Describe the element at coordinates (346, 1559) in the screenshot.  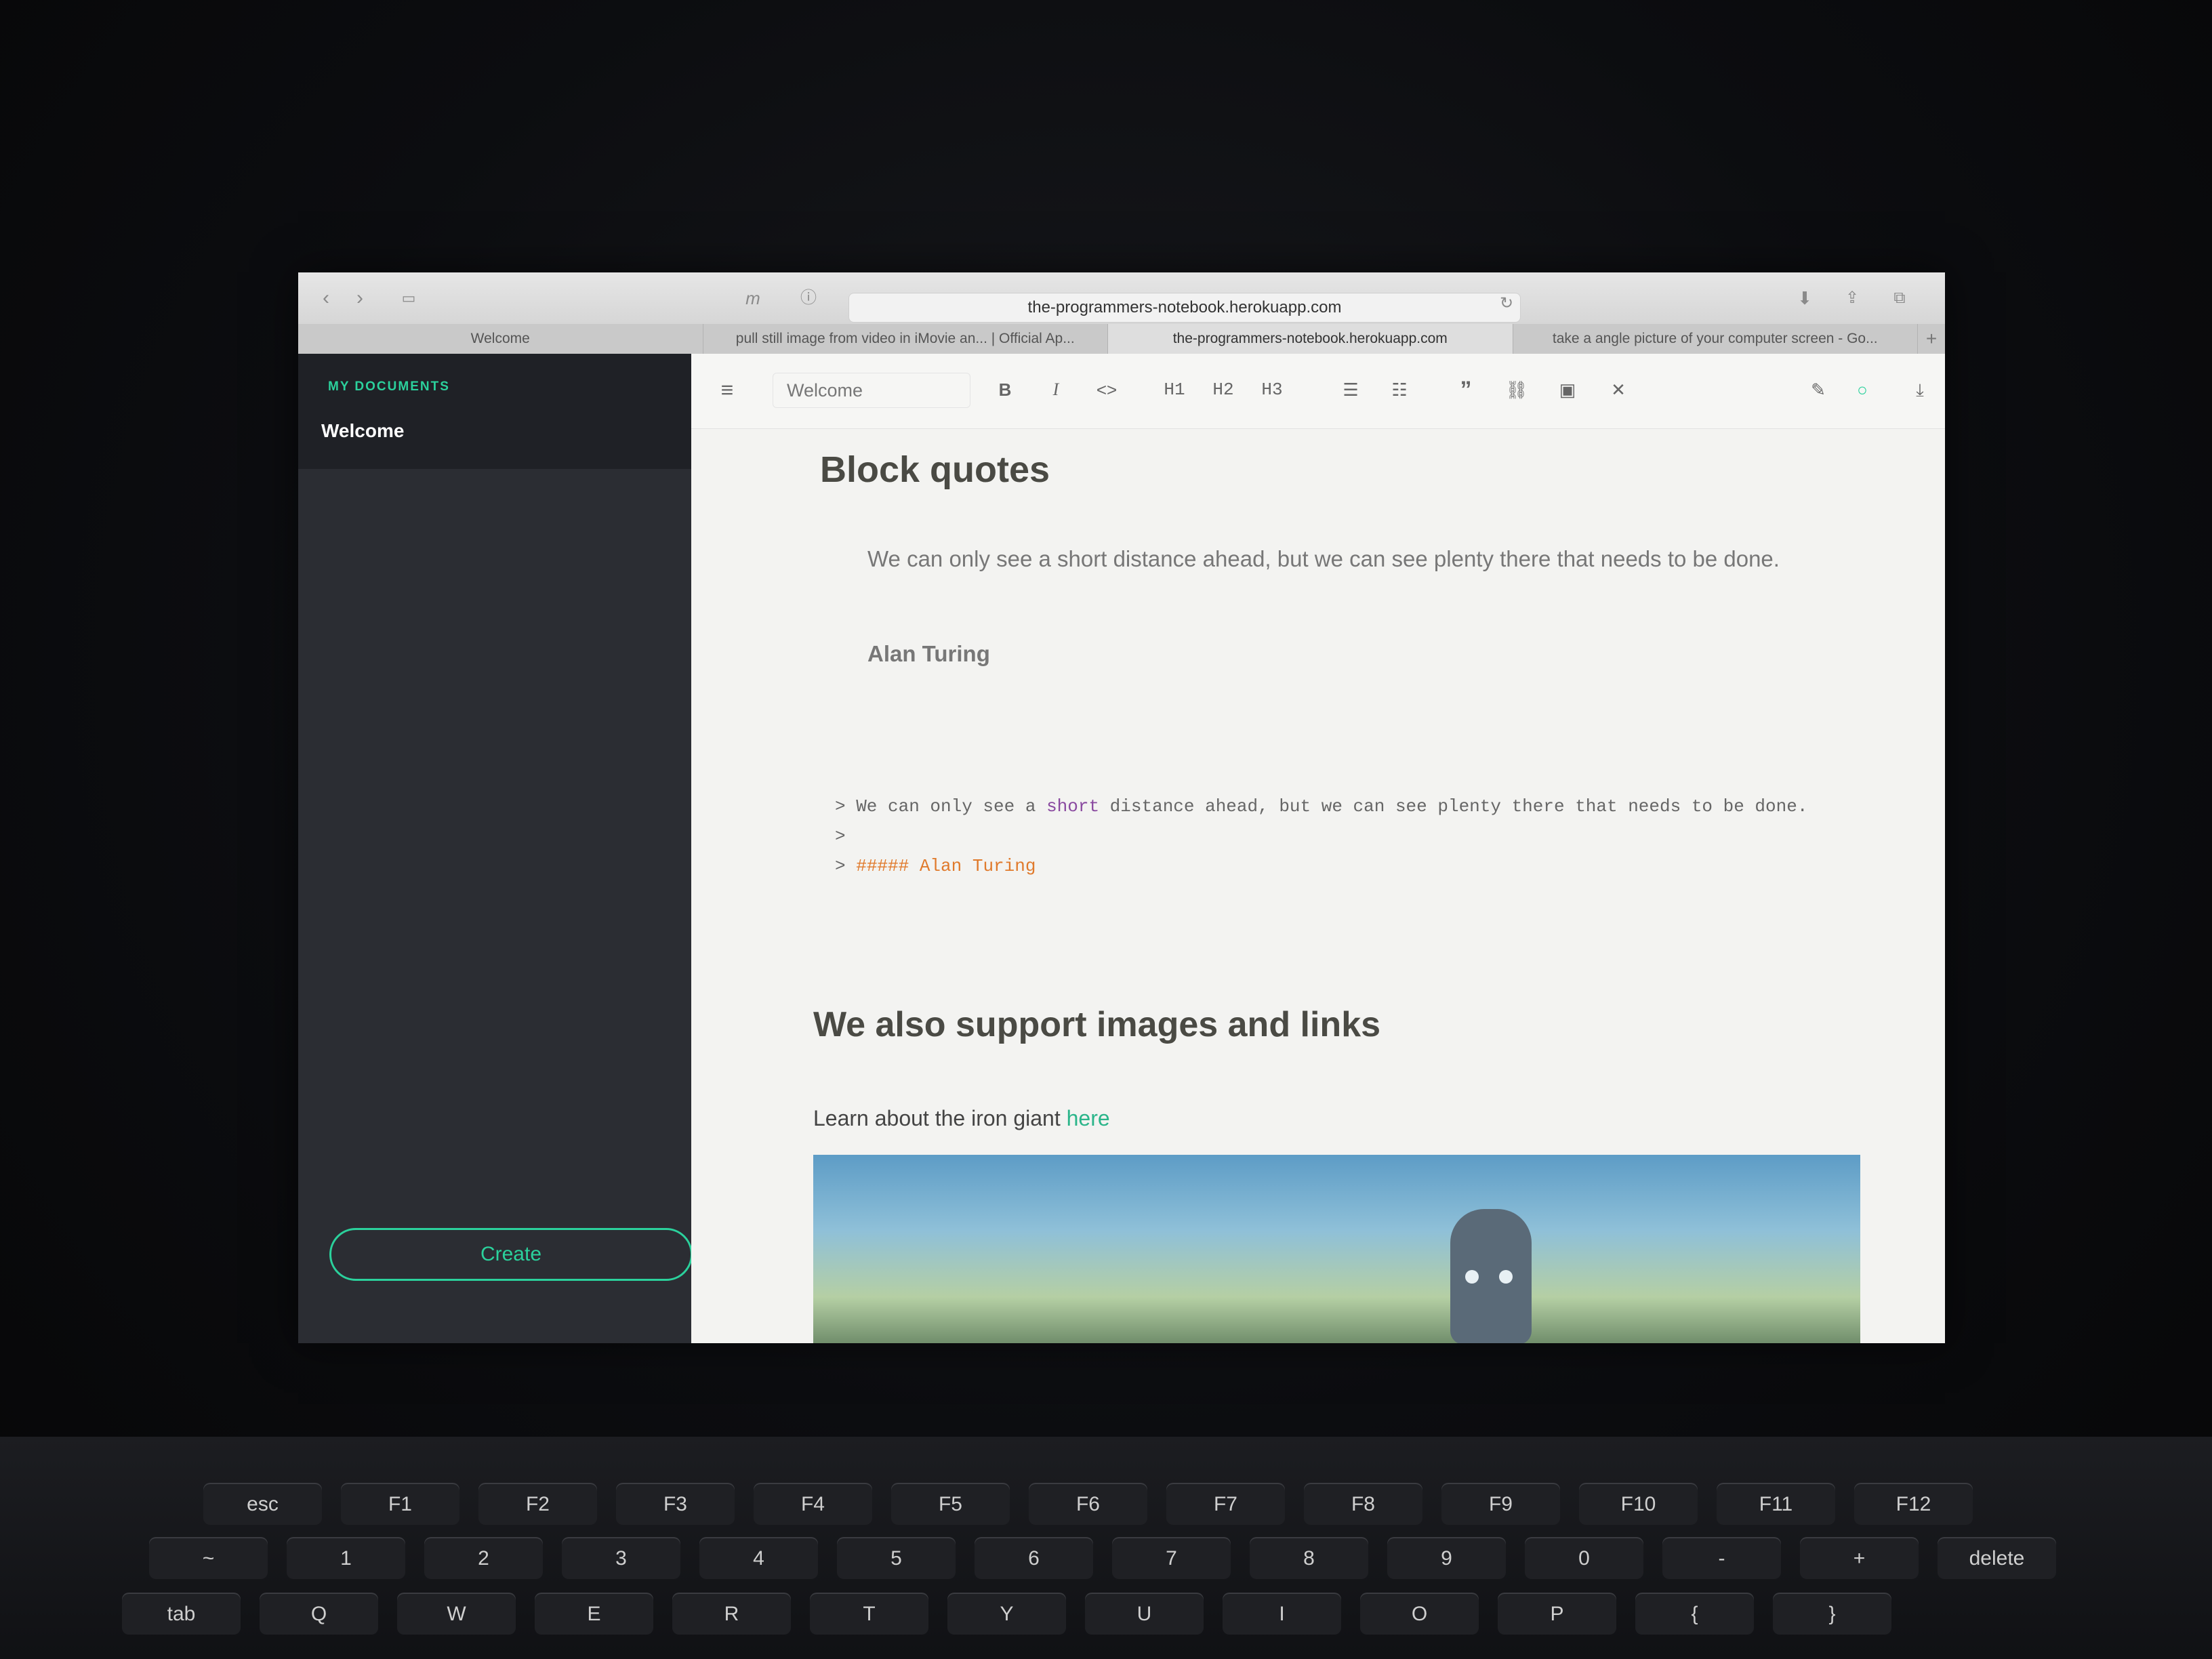
I see `key: 1` at that location.